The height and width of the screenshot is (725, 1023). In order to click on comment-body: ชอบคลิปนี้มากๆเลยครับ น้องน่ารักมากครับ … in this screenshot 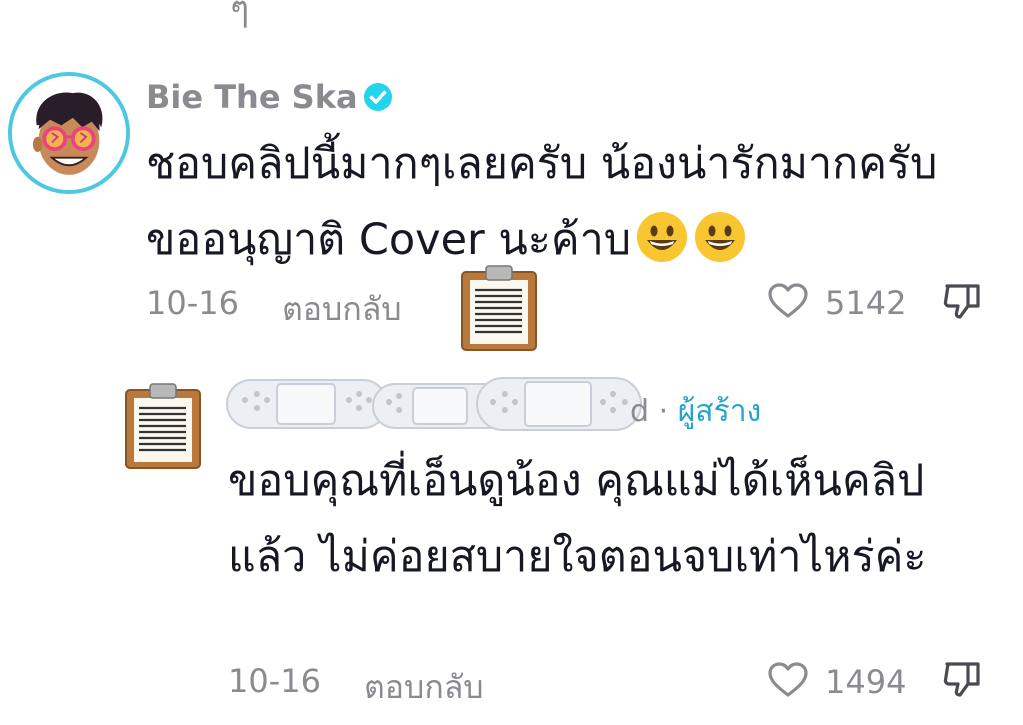, I will do `click(542, 202)`.